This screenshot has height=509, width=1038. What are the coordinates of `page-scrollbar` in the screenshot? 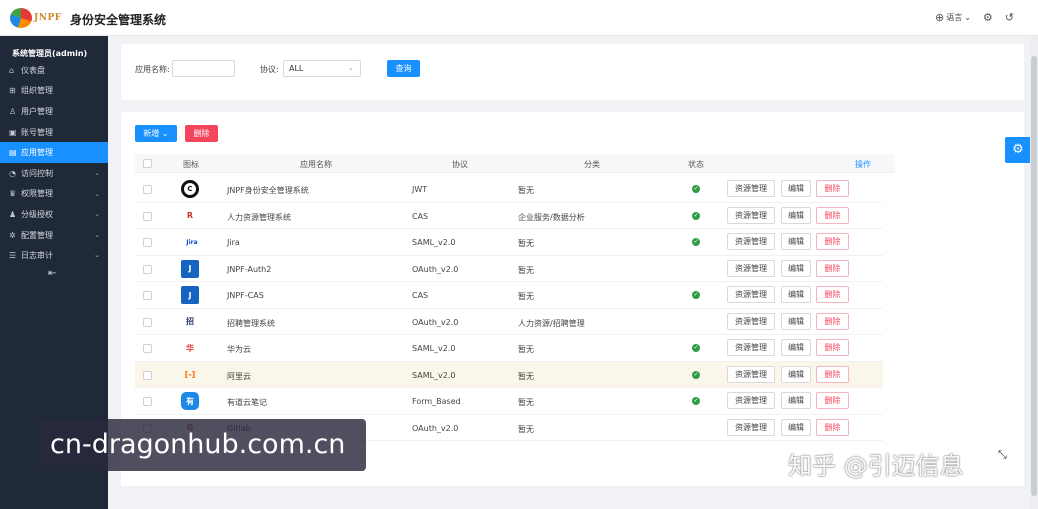 It's located at (1034, 272).